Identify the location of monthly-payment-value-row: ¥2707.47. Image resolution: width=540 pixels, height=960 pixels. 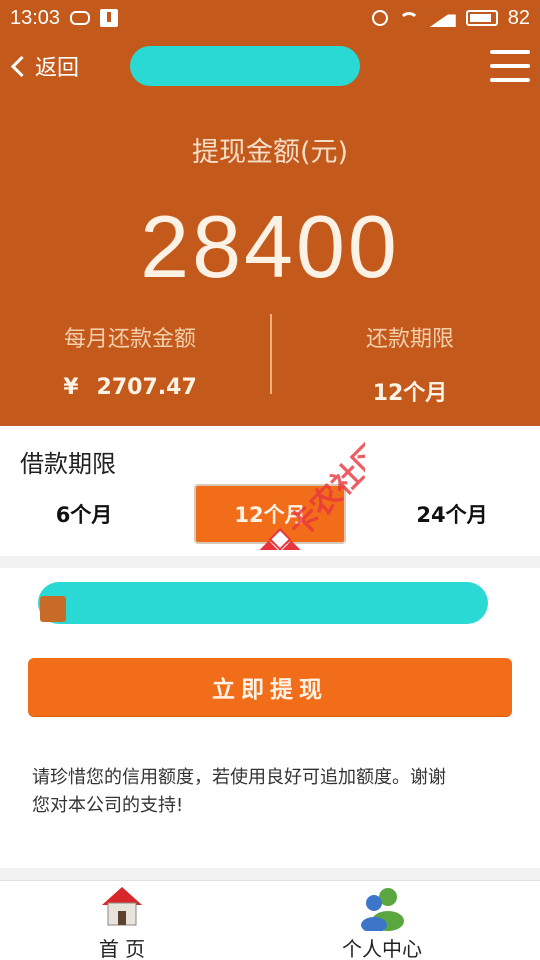
(130, 387).